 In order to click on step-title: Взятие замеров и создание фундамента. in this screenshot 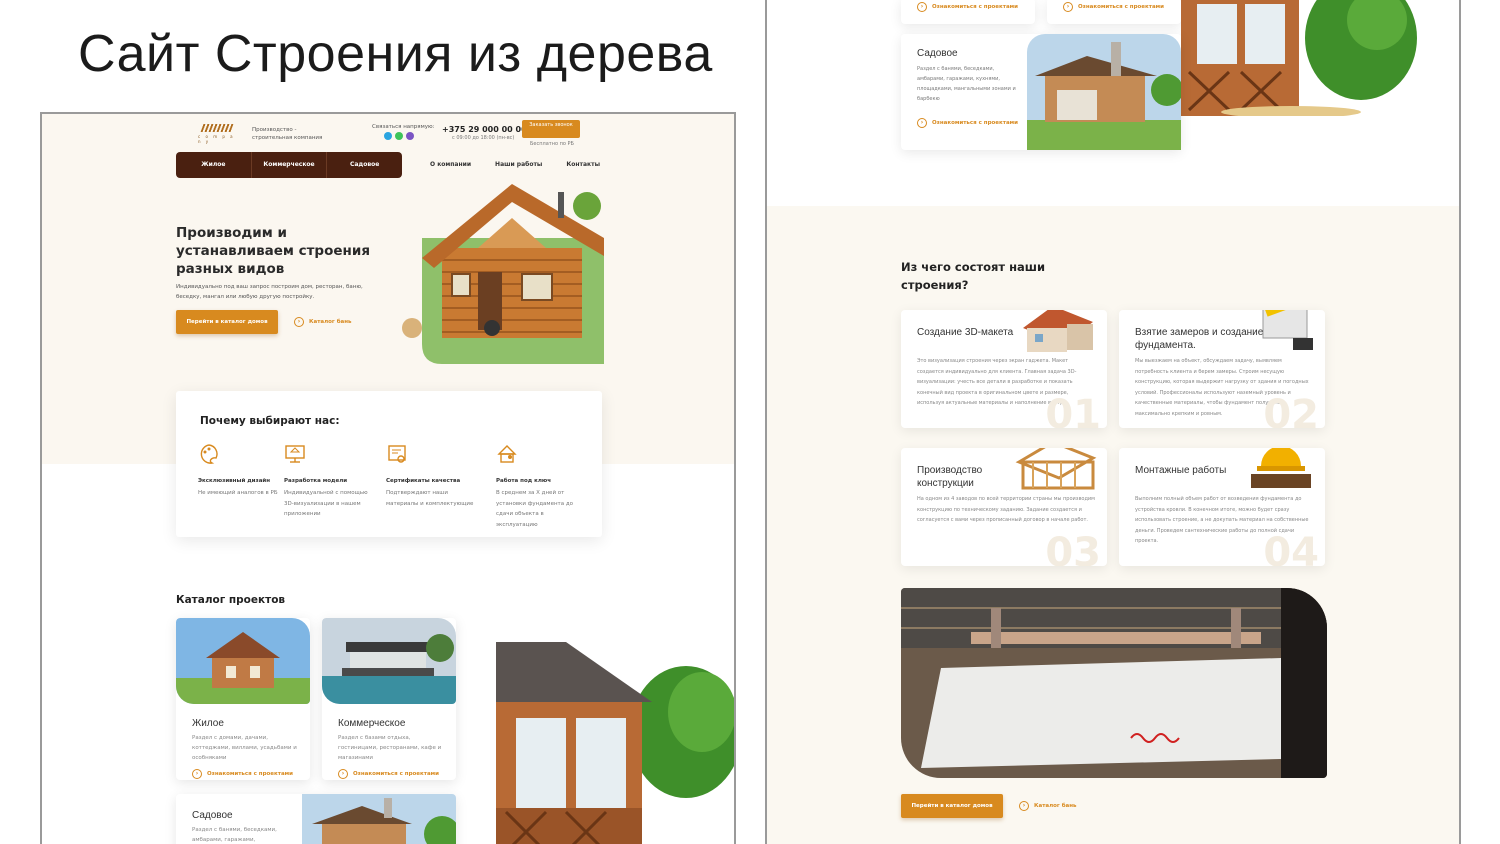, I will do `click(1199, 339)`.